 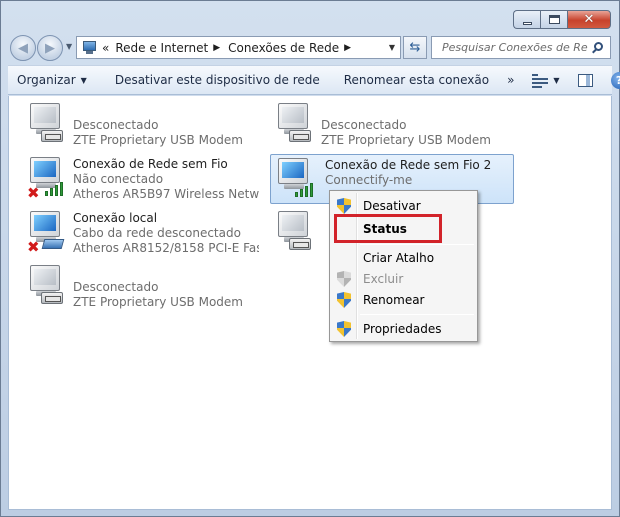 I want to click on network-card-icon, so click(x=53, y=244).